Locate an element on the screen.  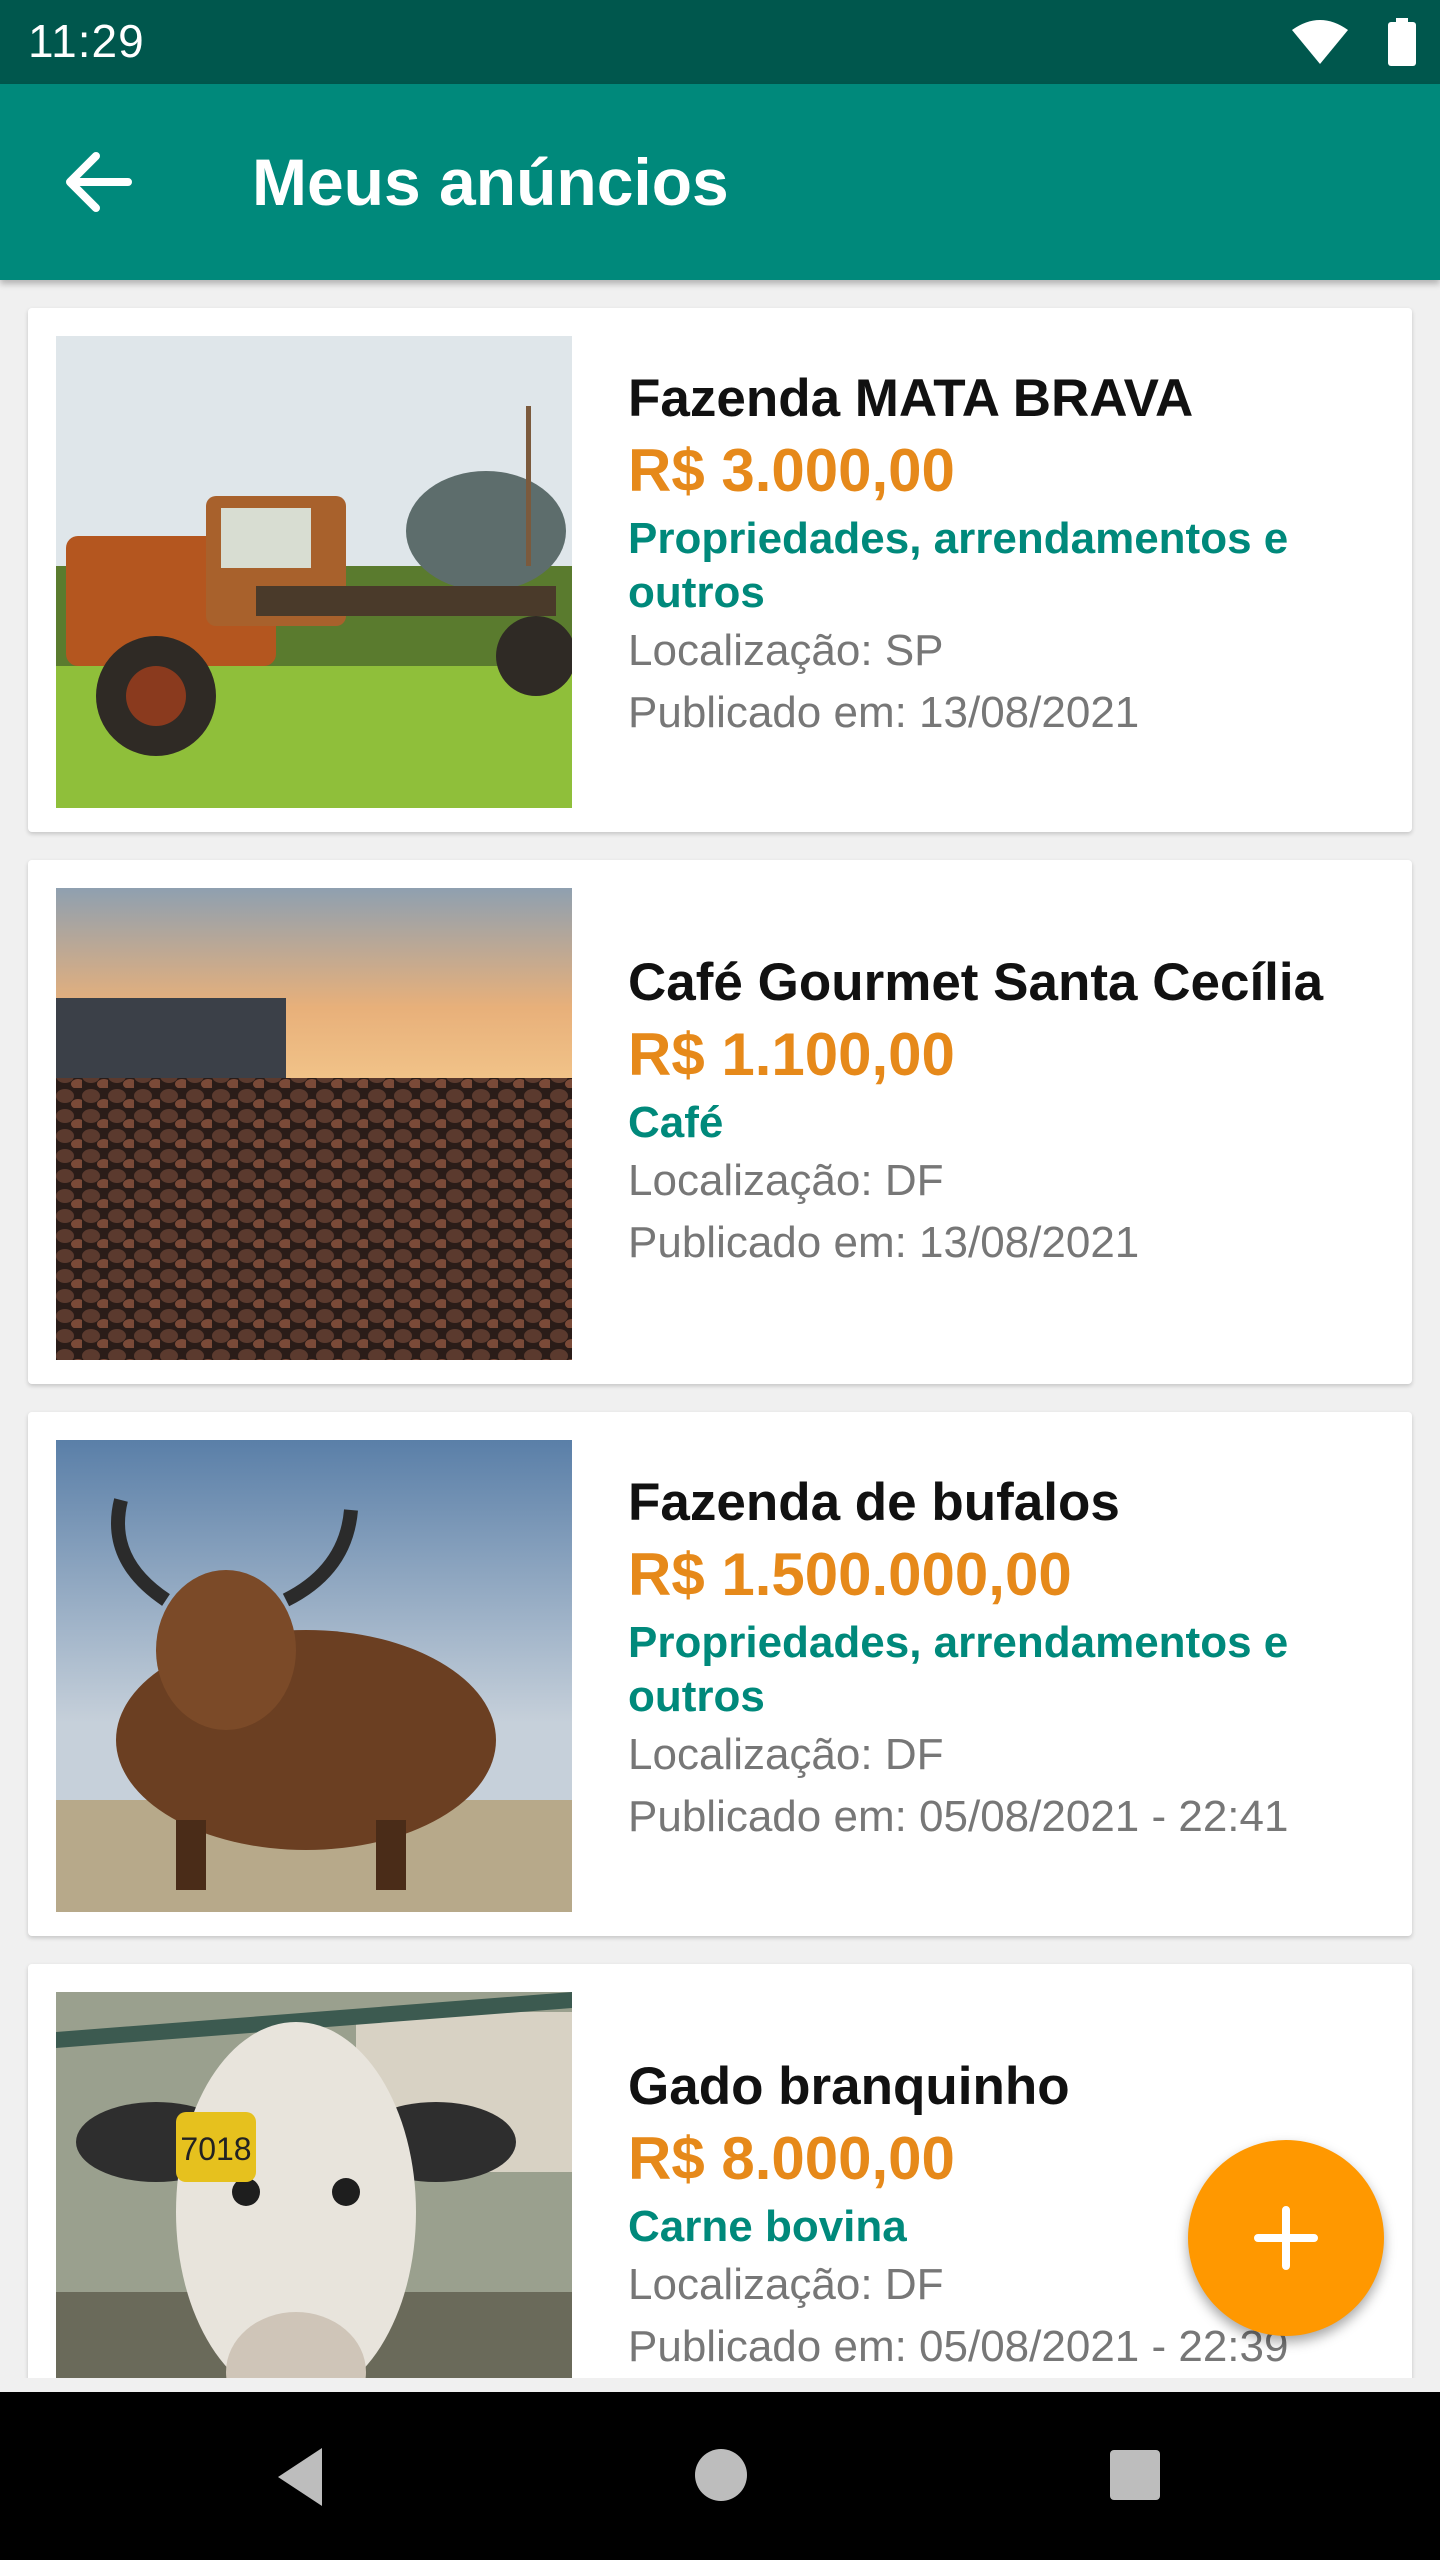
home-circle-icon is located at coordinates (721, 2475).